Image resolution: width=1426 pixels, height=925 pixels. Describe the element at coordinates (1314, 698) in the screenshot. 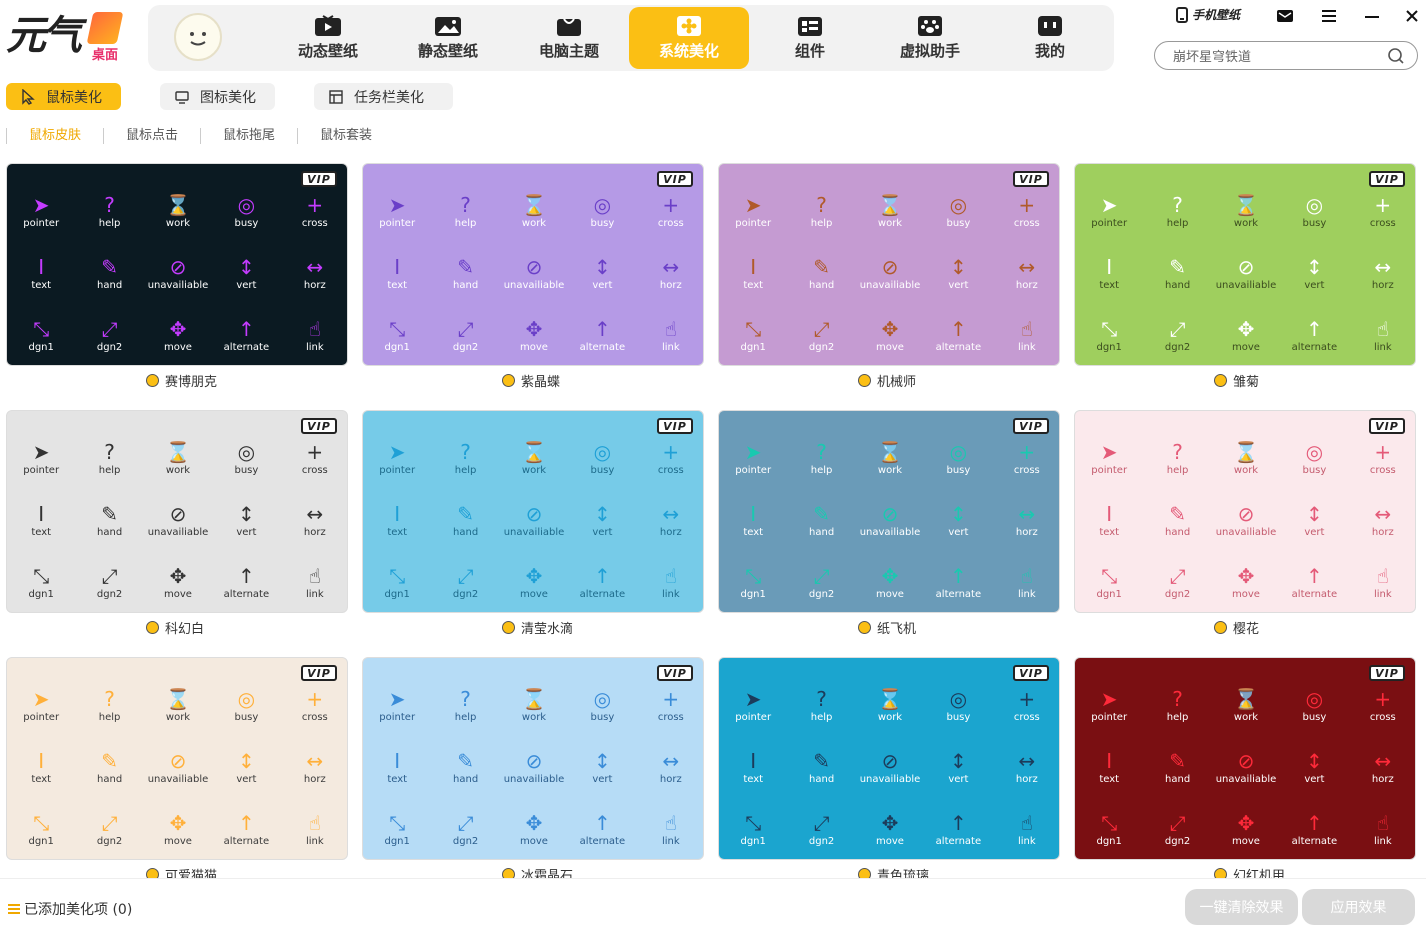

I see `busy-cursor-icon: ◎` at that location.